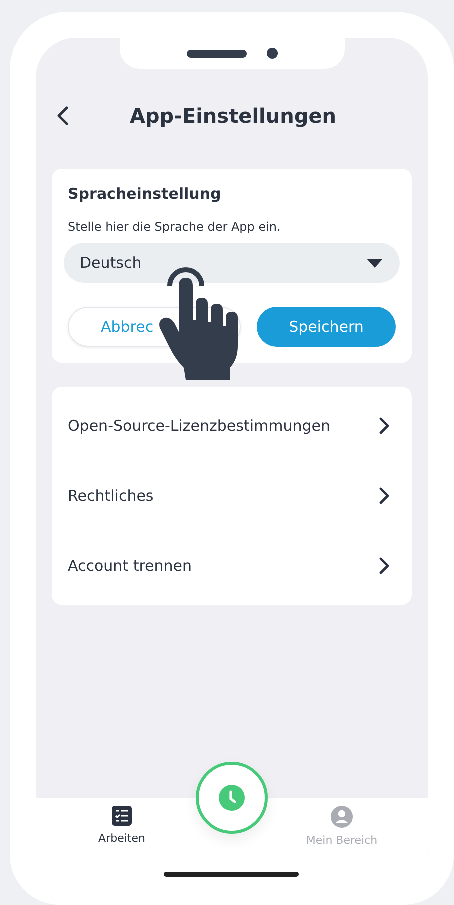 The height and width of the screenshot is (905, 454). Describe the element at coordinates (375, 263) in the screenshot. I see `dropdown-caret-icon` at that location.